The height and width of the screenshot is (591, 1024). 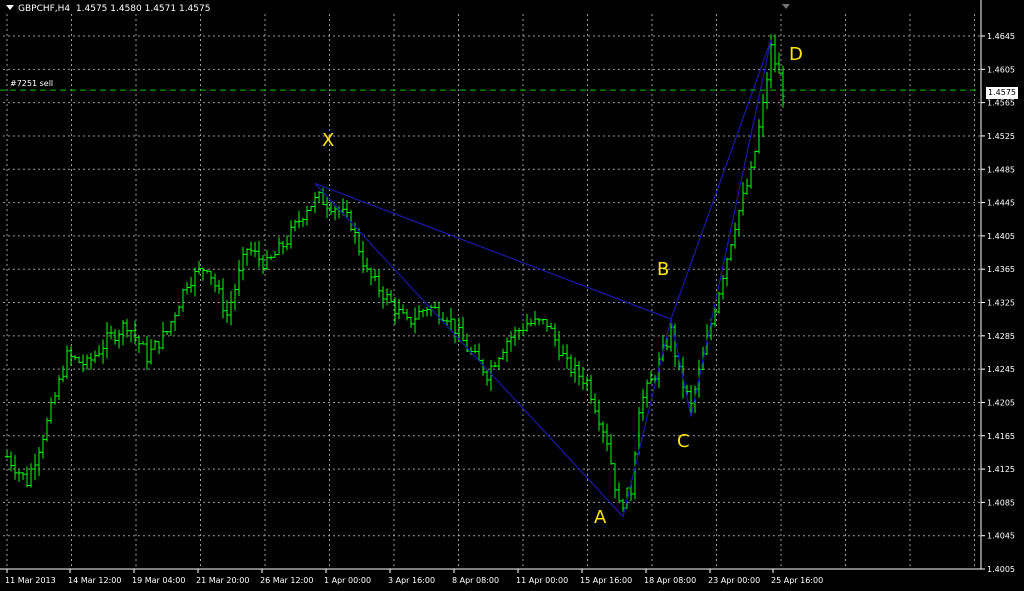 I want to click on time-tick-label: 15 Apr 16:00, so click(x=606, y=580).